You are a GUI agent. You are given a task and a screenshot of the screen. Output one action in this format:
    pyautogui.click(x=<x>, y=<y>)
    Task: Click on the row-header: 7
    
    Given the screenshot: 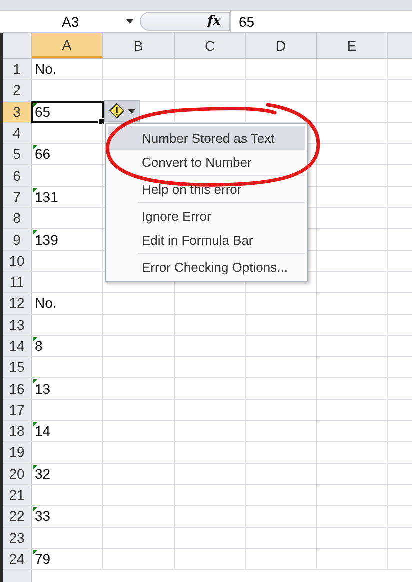 What is the action you would take?
    pyautogui.click(x=17, y=197)
    